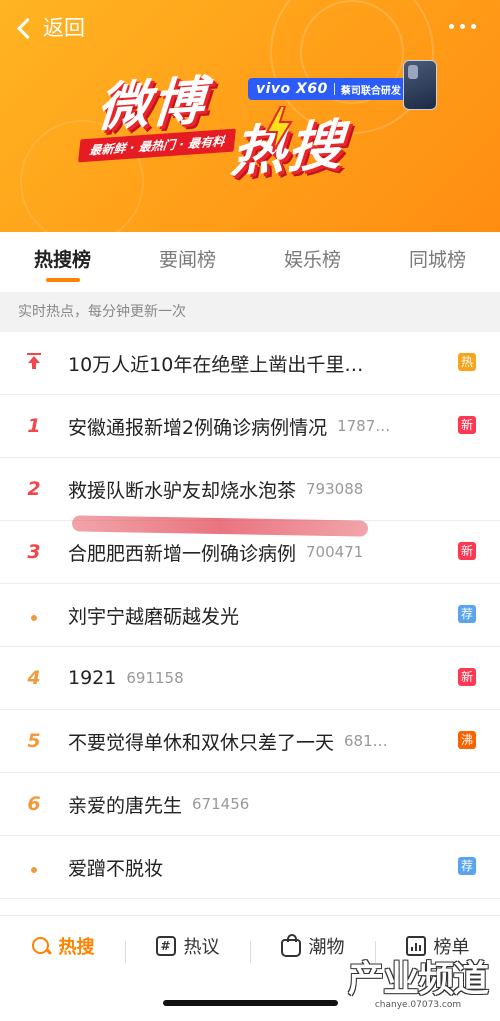 The height and width of the screenshot is (1021, 500). I want to click on item-count: 793088, so click(335, 489).